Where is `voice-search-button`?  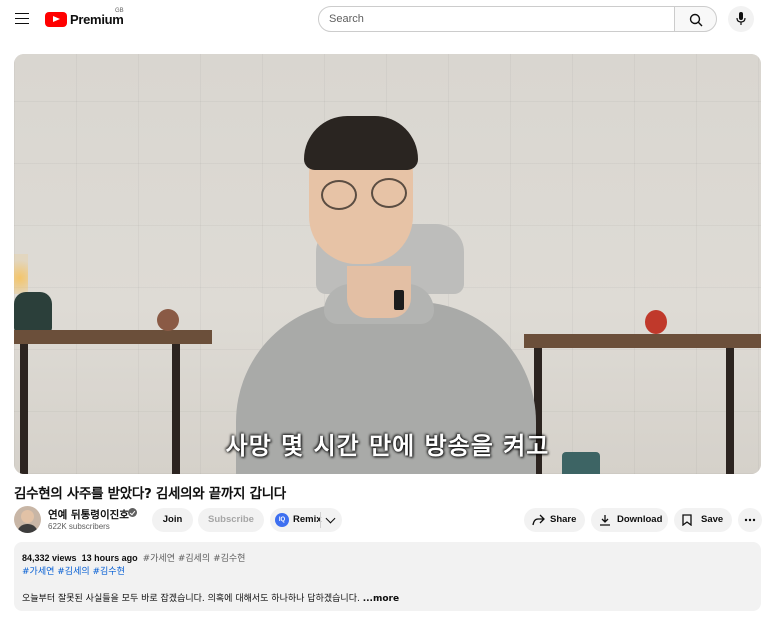
voice-search-button is located at coordinates (741, 19).